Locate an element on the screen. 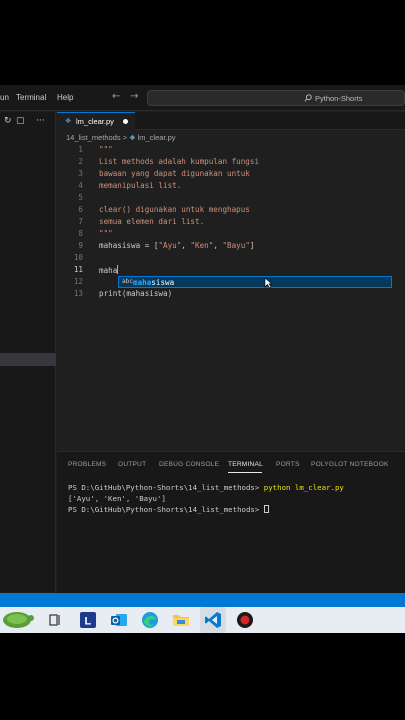 The image size is (405, 720). tab-problems: PROBLEMS is located at coordinates (87, 464).